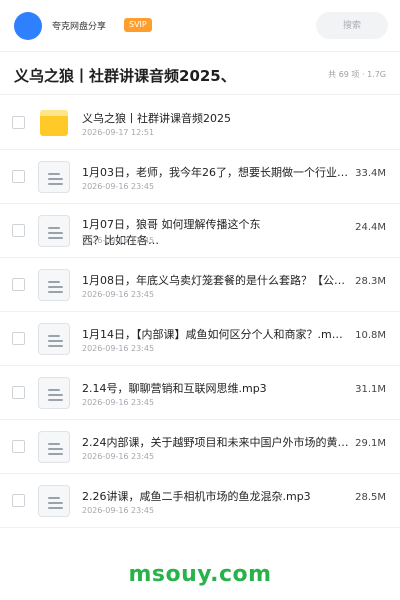 Image resolution: width=400 pixels, height=600 pixels. I want to click on file-name: 2.14号，聊聊营销和互联网思维.mp3, so click(174, 388).